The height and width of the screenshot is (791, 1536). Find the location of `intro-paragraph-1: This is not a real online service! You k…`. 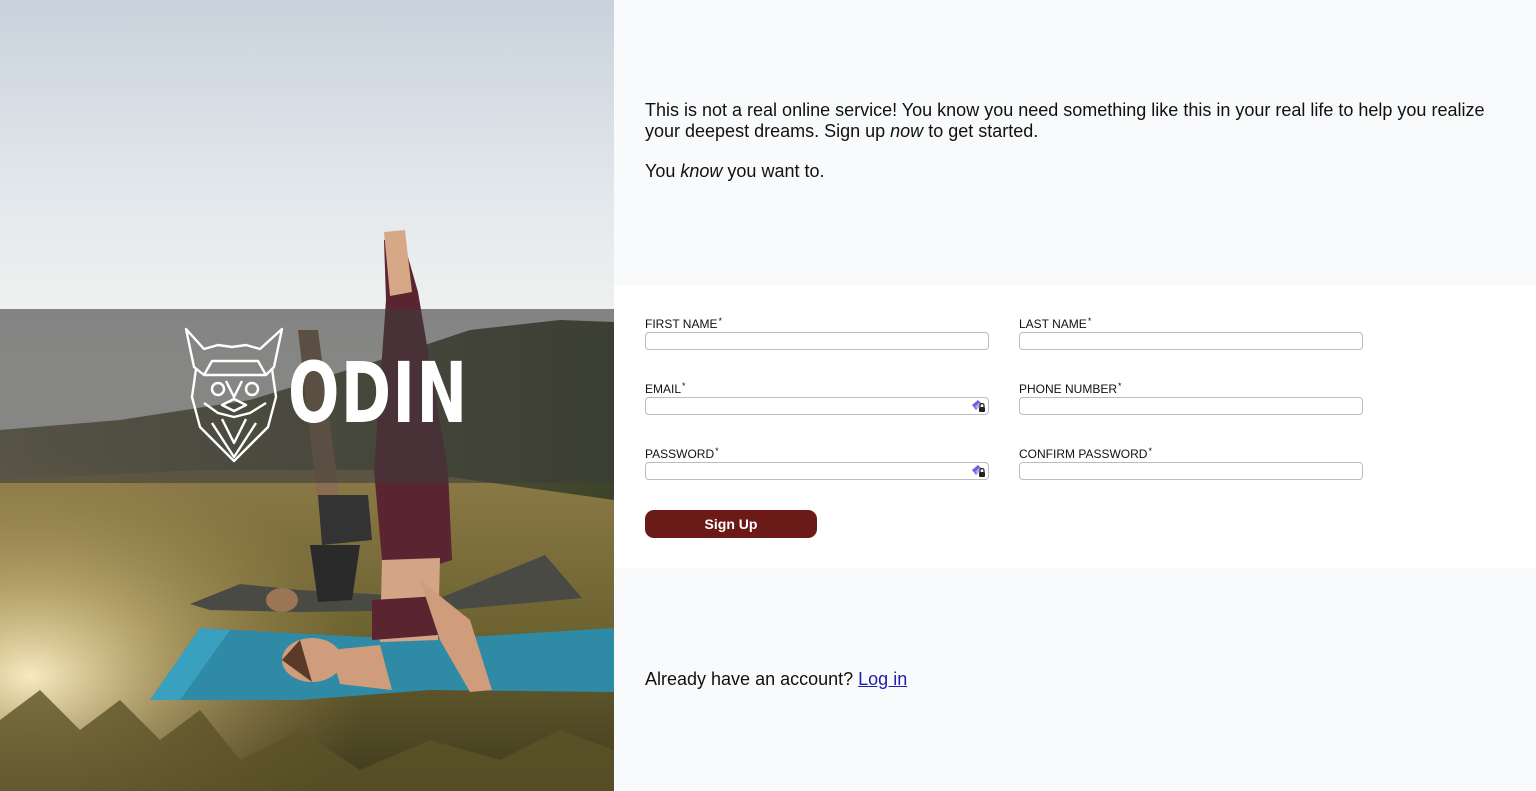

intro-paragraph-1: This is not a real online service! You k… is located at coordinates (1075, 121).